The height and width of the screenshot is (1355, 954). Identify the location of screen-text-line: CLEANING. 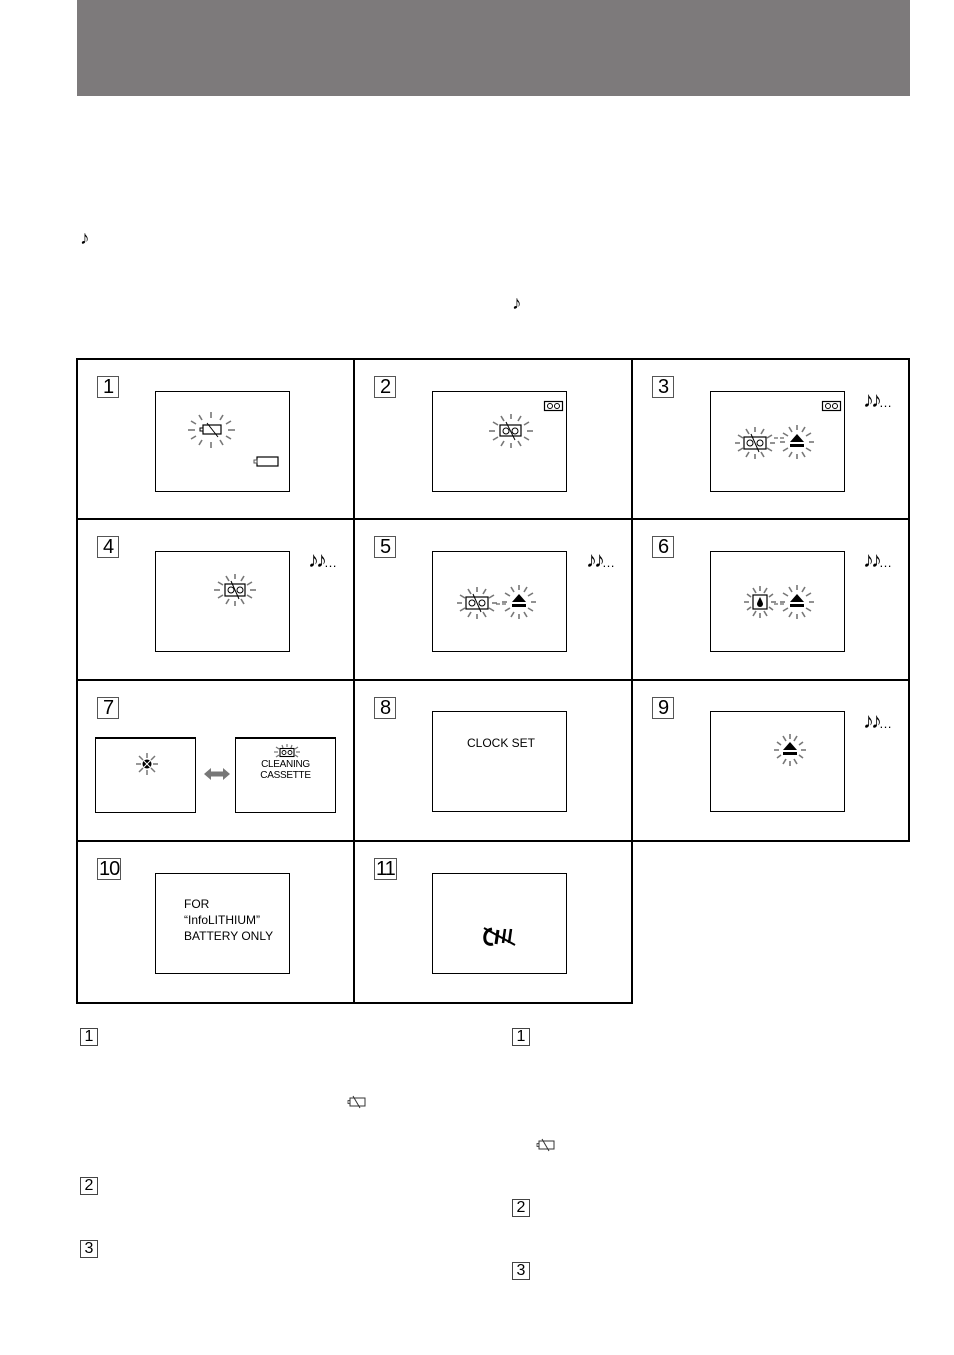
(285, 764).